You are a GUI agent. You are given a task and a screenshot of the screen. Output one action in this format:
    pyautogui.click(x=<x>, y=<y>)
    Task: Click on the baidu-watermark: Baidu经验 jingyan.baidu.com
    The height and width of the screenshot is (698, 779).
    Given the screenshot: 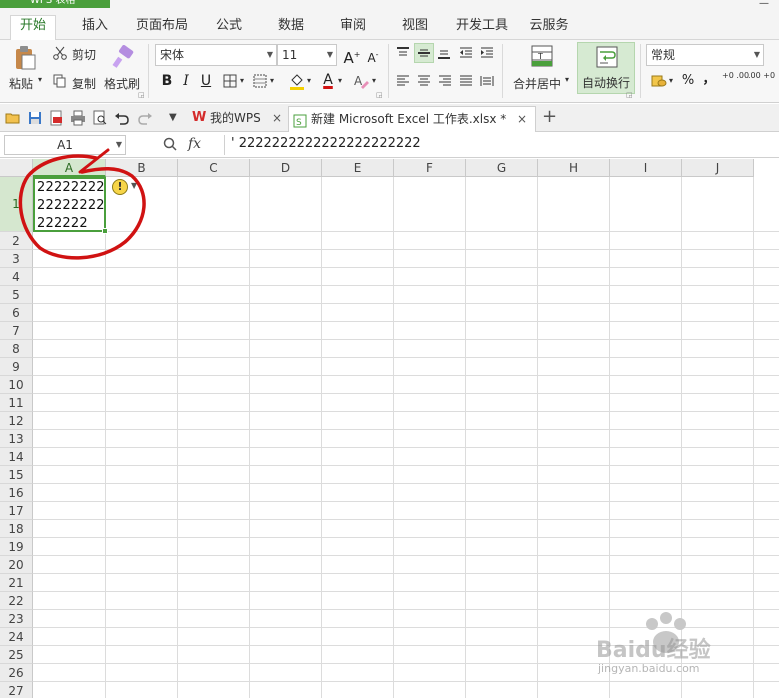 What is the action you would take?
    pyautogui.click(x=680, y=650)
    